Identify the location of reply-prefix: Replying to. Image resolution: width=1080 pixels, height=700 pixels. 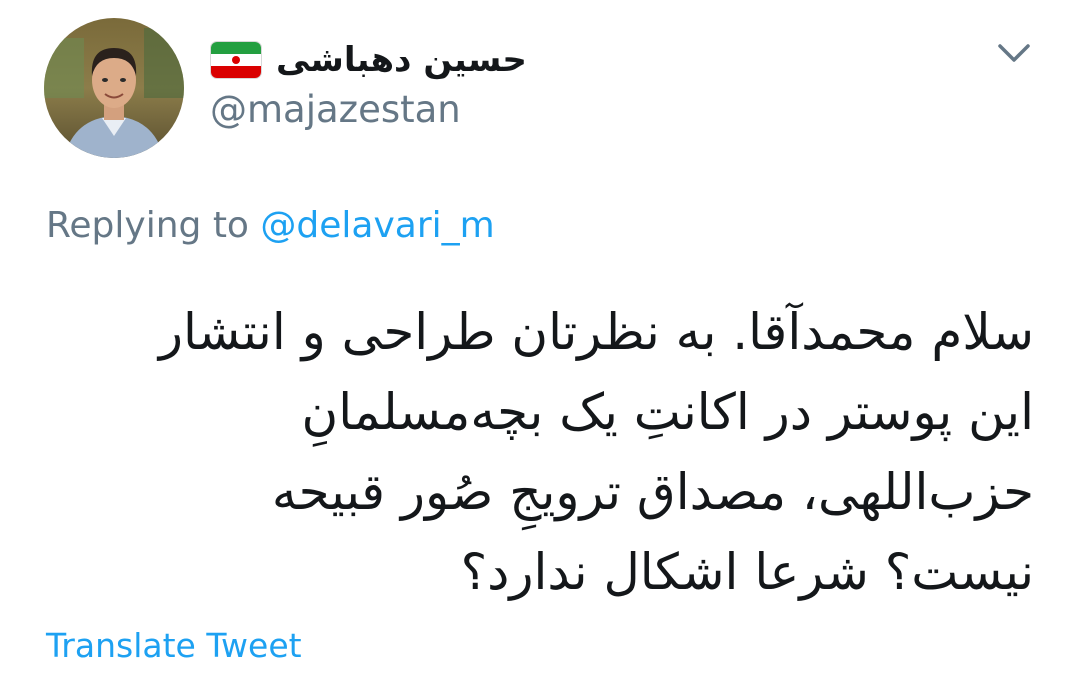
(147, 225).